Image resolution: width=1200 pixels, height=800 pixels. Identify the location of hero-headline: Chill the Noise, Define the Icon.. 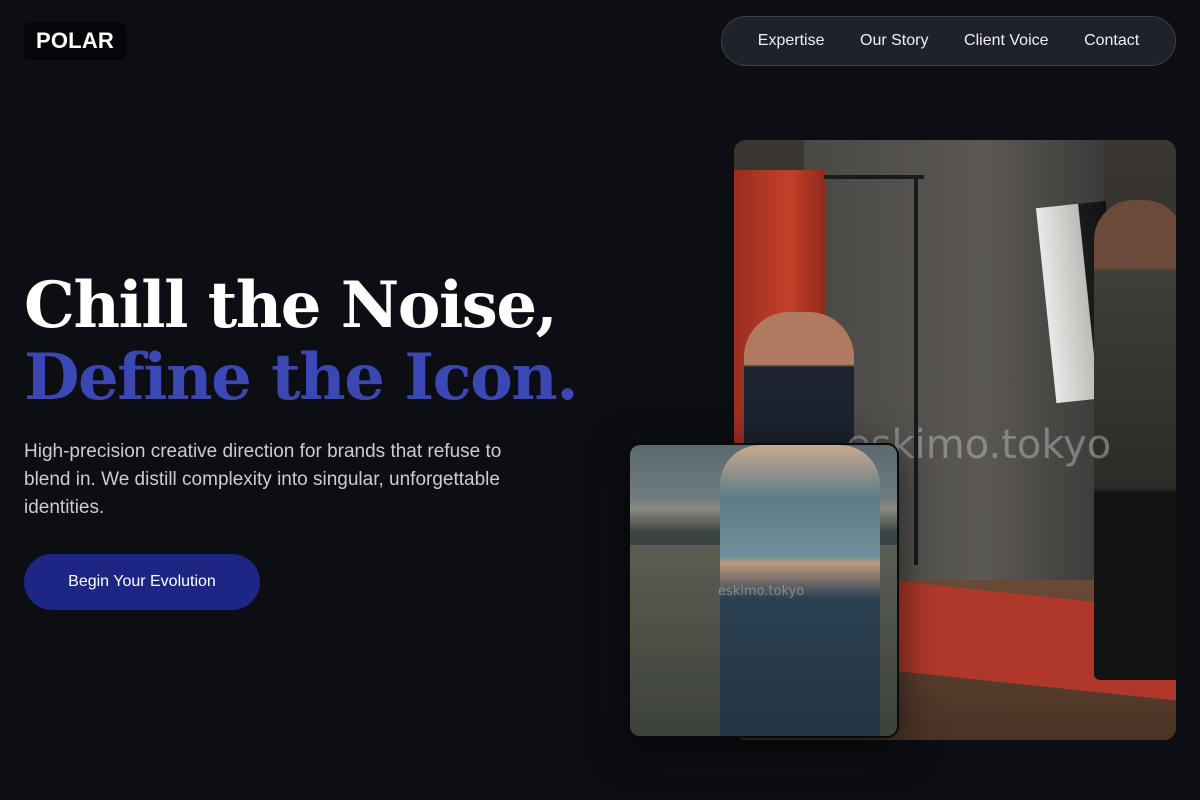
(301, 341).